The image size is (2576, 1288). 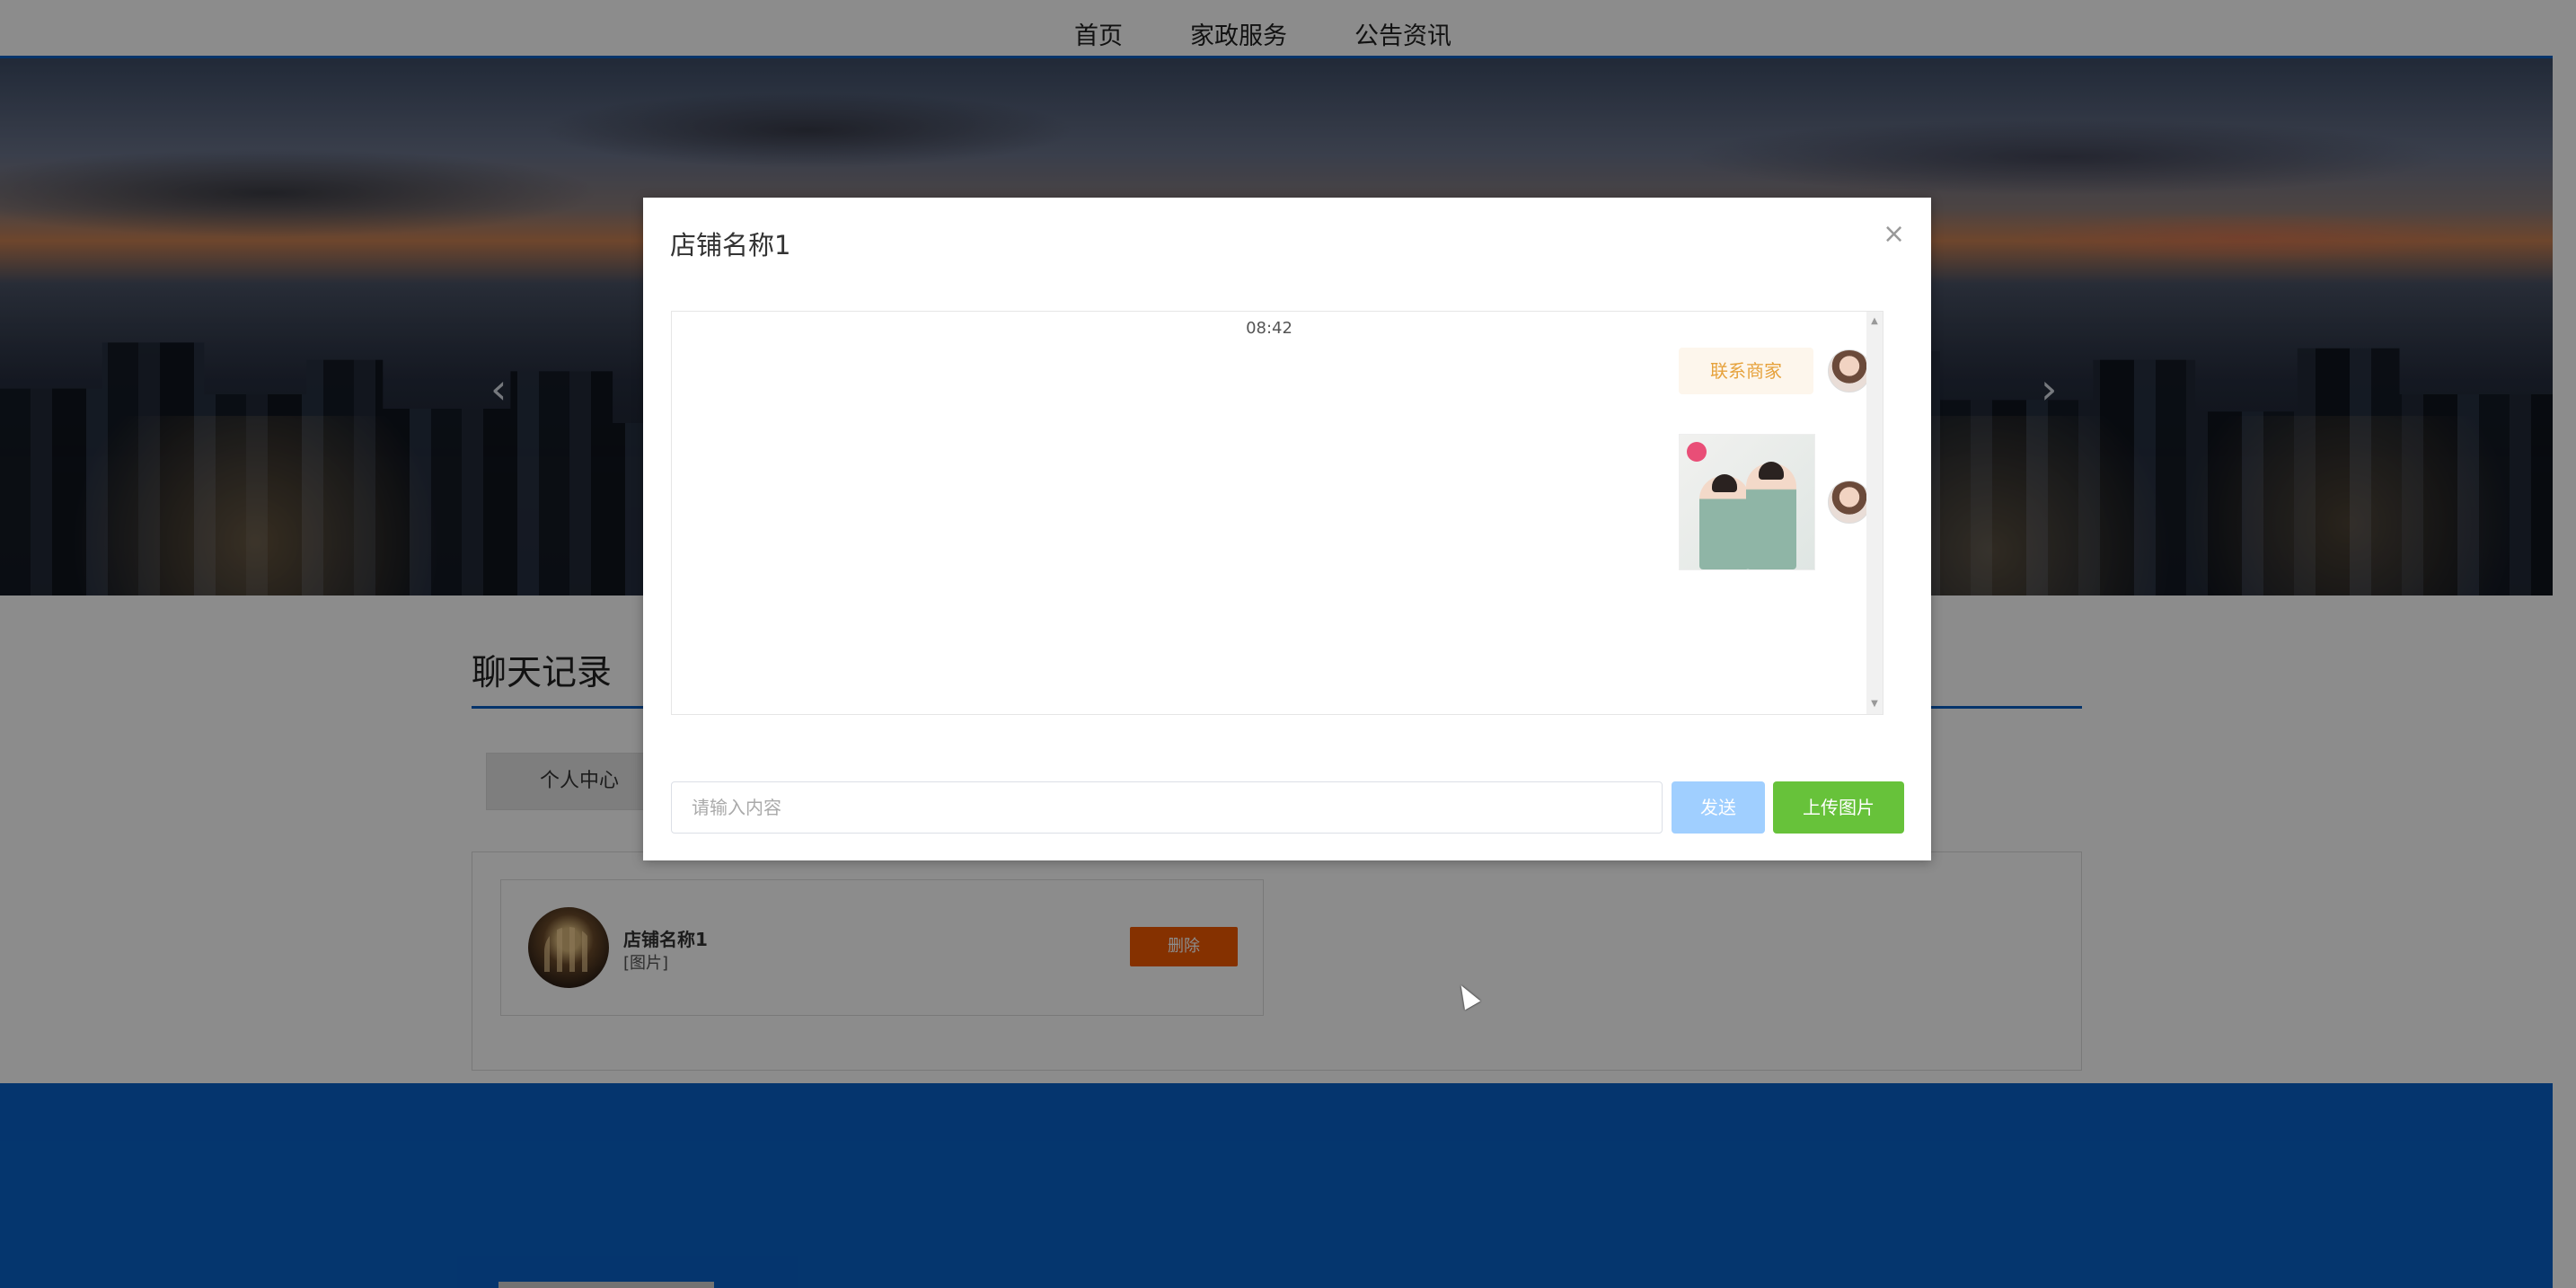 I want to click on chat-message-area: 08:42 联系商家 ▲ ▼, so click(x=1277, y=513).